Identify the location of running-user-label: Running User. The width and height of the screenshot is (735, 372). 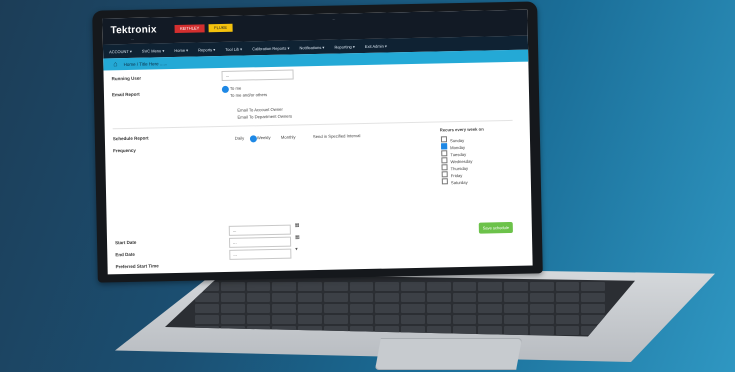
(126, 78).